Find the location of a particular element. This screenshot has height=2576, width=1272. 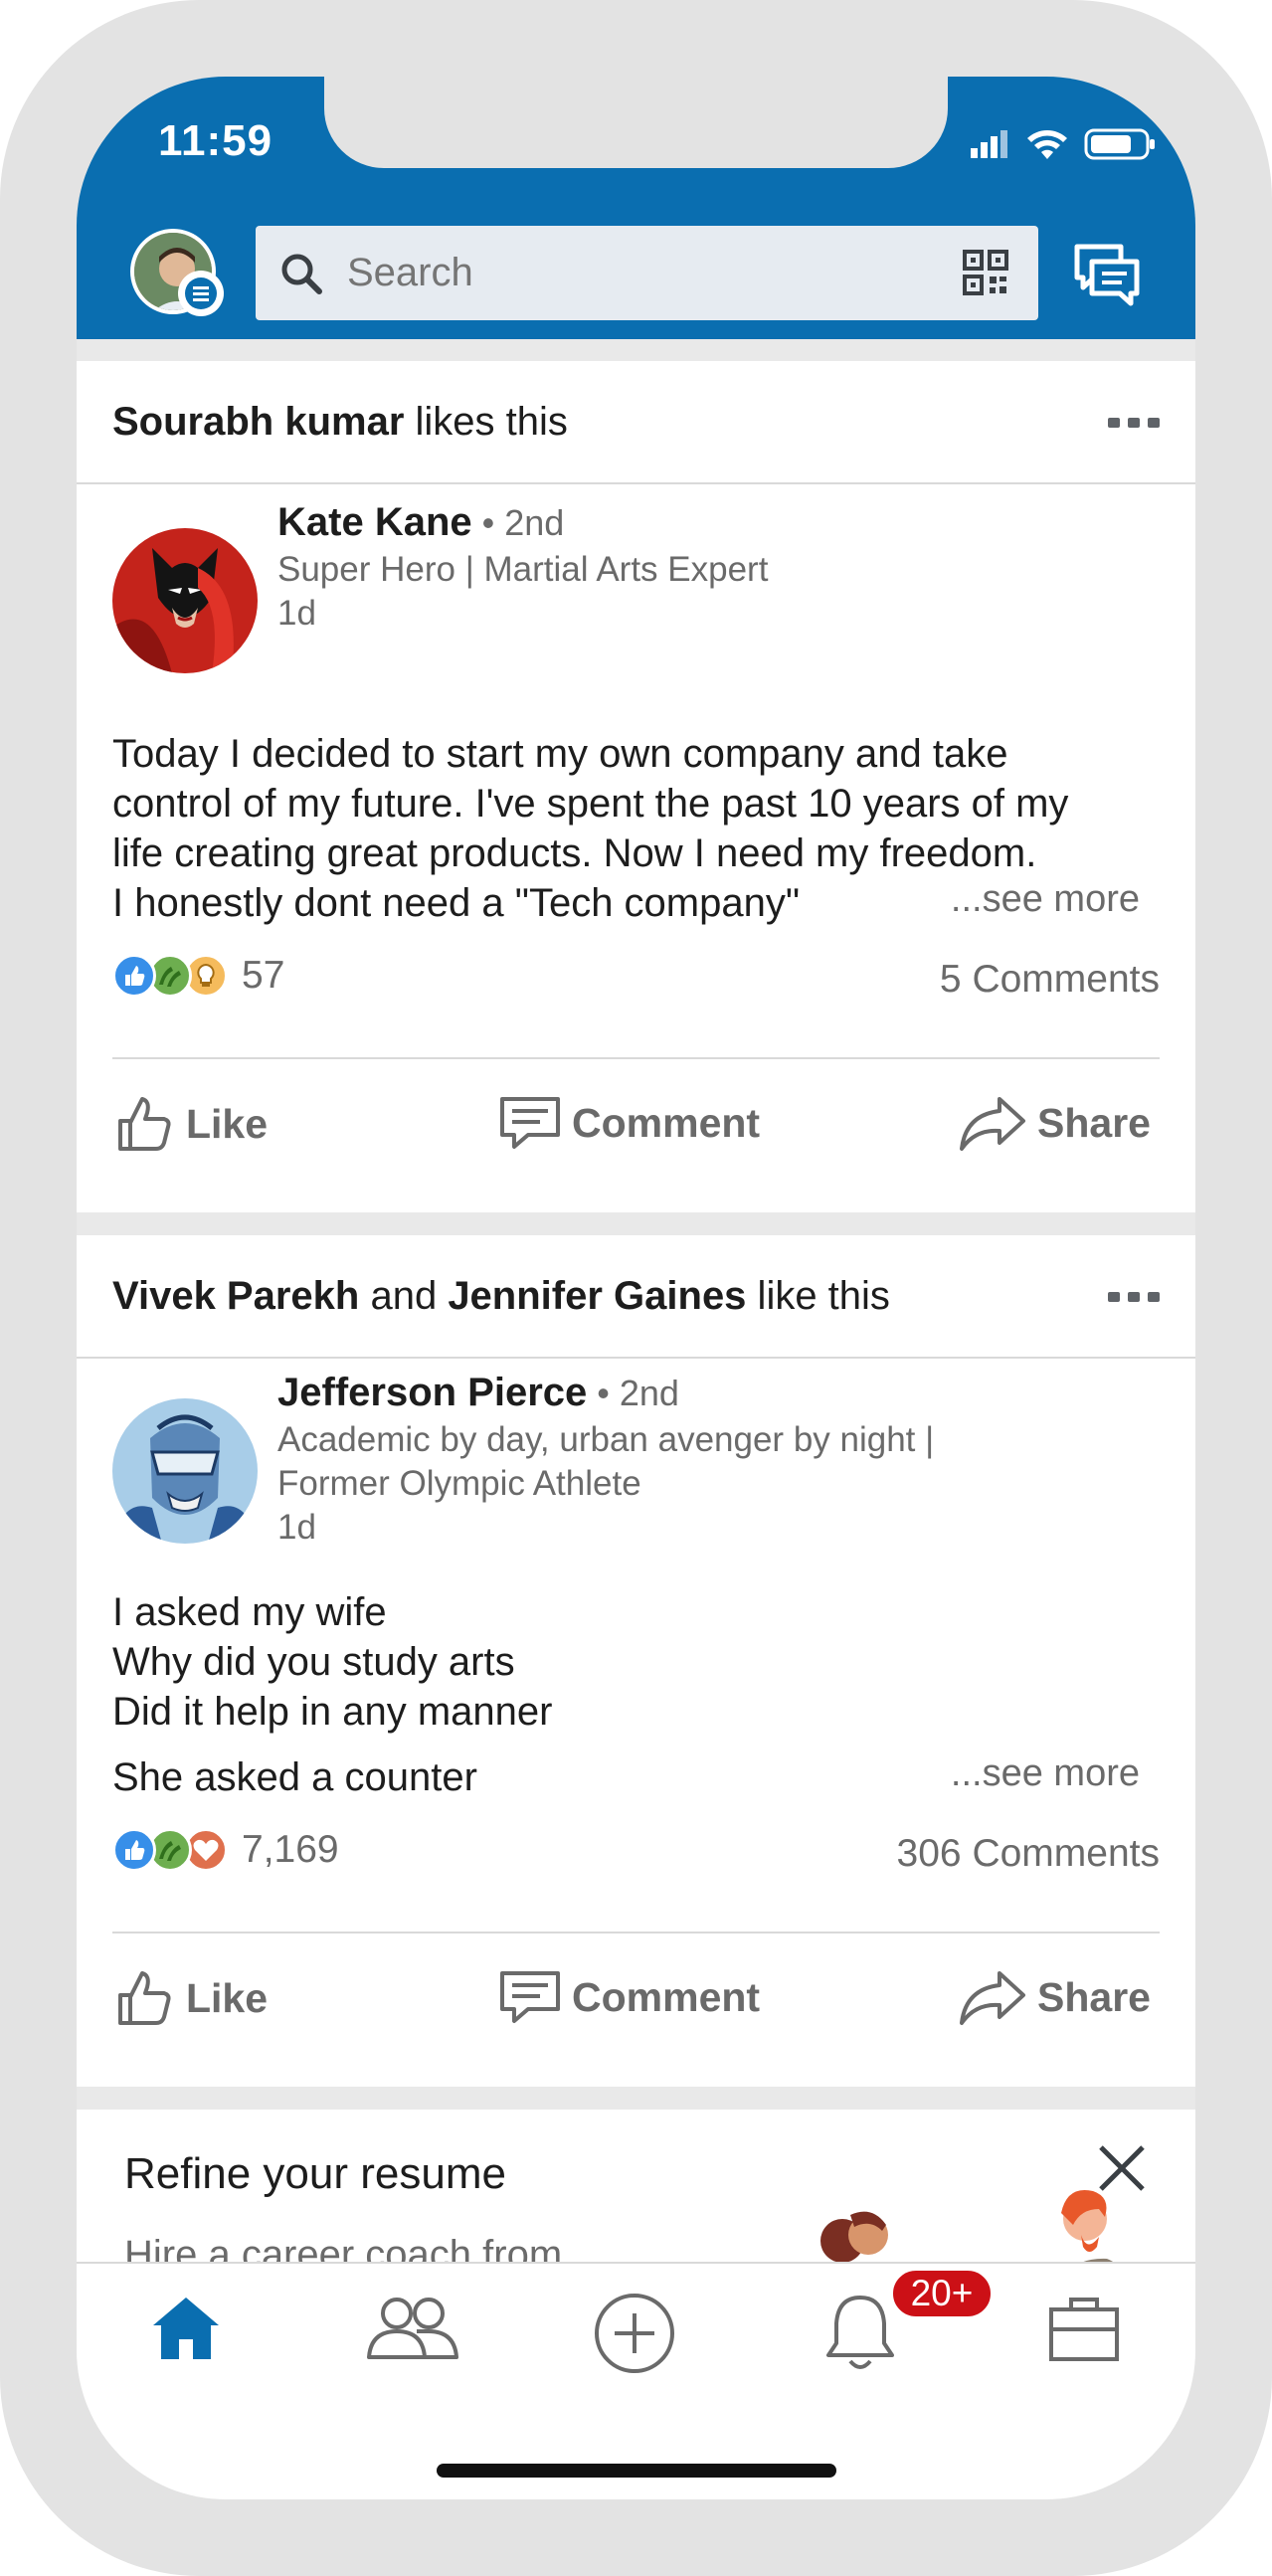

search-bar is located at coordinates (647, 273).